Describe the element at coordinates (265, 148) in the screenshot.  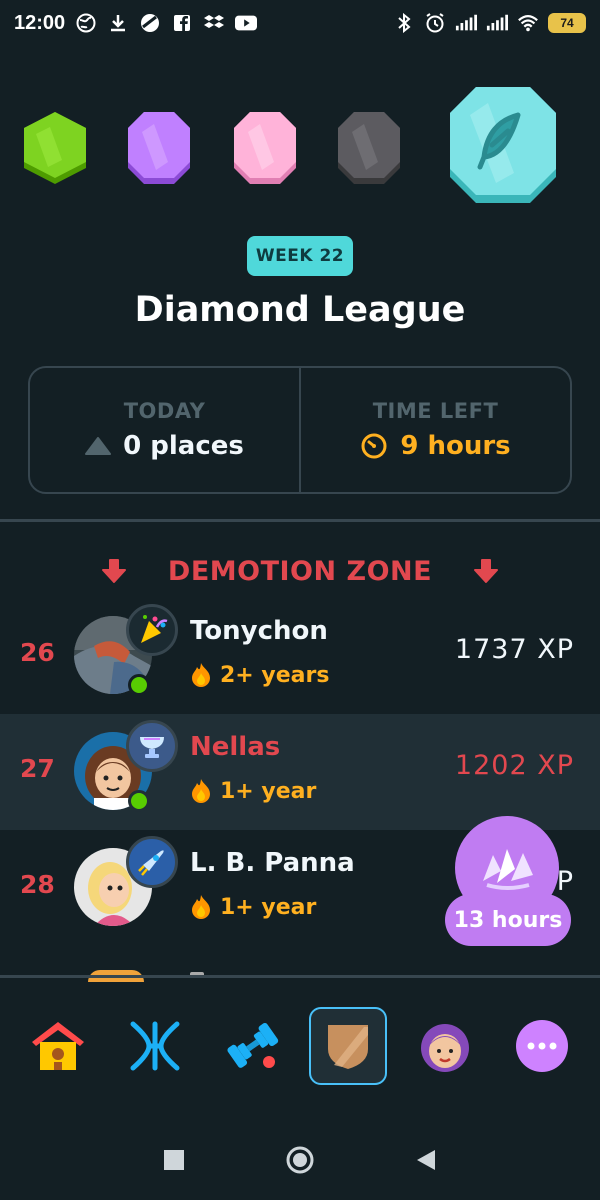
I see `pearl-league-badge-icon` at that location.